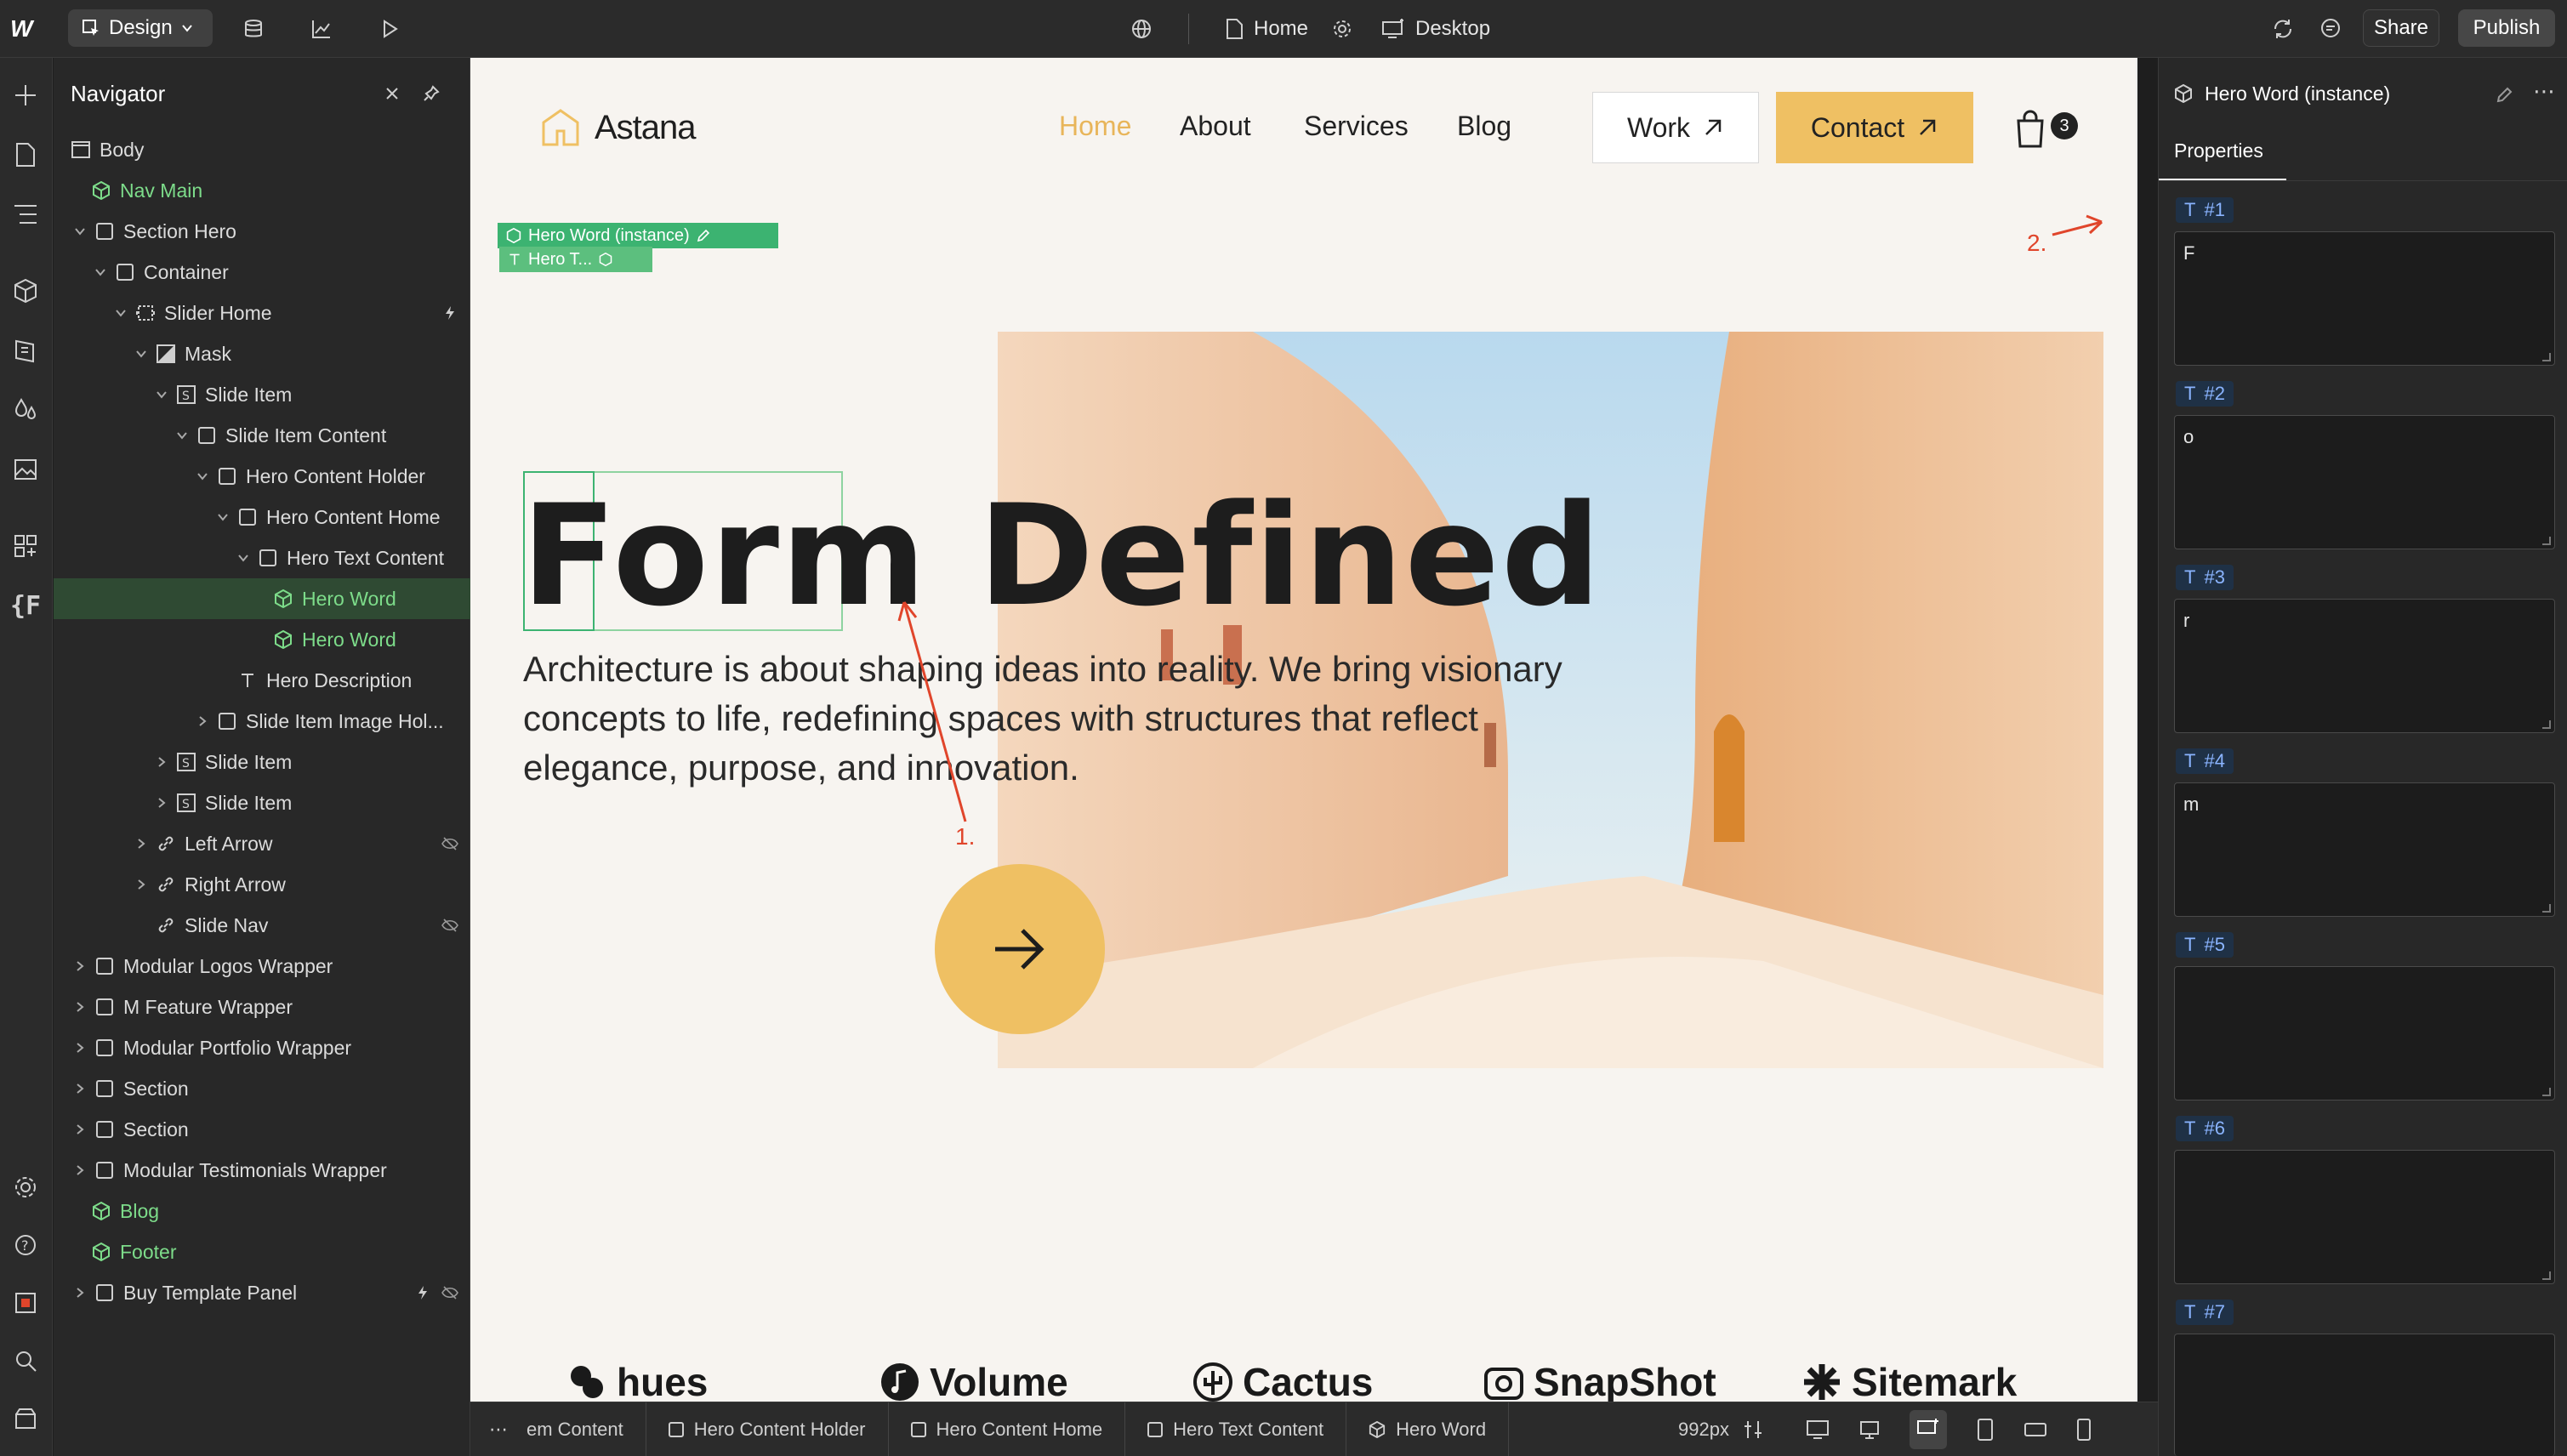 This screenshot has height=1456, width=2567. What do you see at coordinates (2364, 849) in the screenshot?
I see `prop-textarea-4: m` at bounding box center [2364, 849].